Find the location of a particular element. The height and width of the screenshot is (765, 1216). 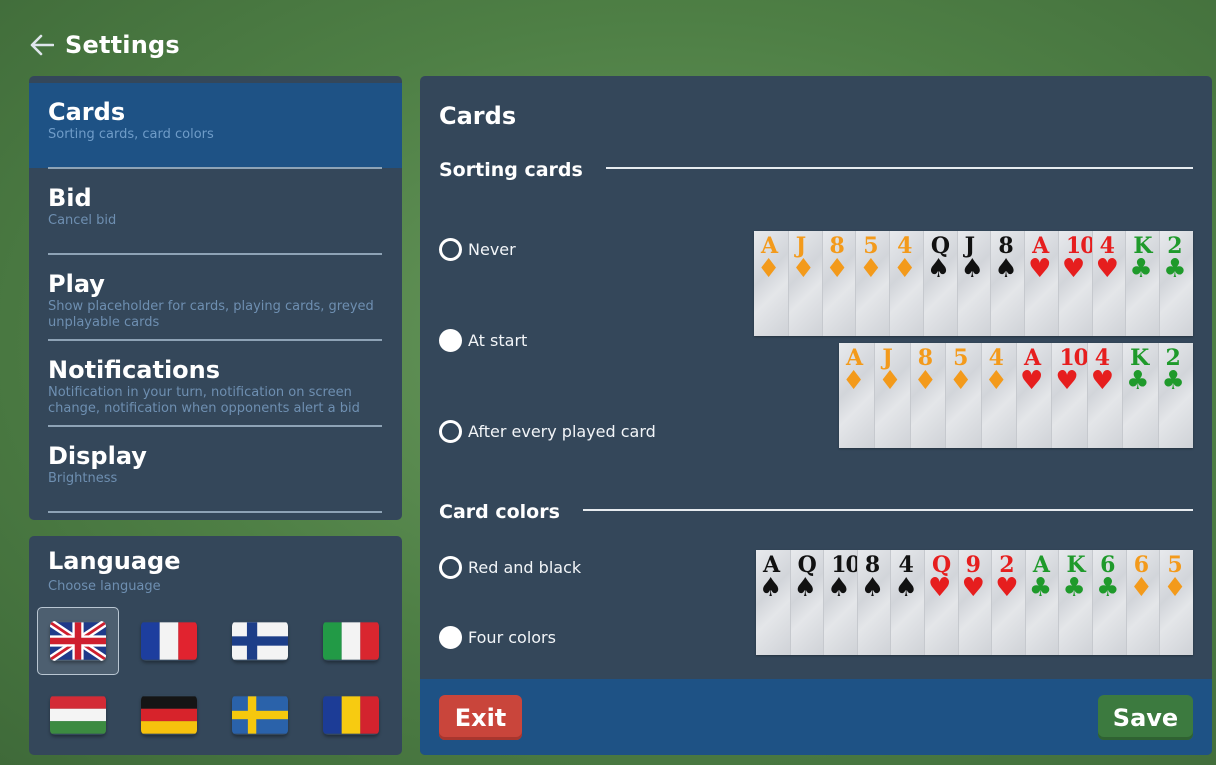

uk-flag-icon is located at coordinates (78, 641).